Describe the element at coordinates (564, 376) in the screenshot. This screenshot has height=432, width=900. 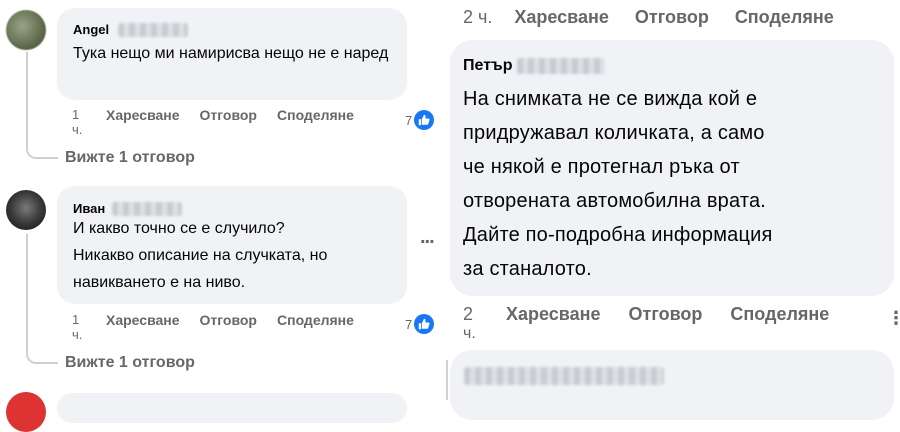
I see `blurred-author-name` at that location.